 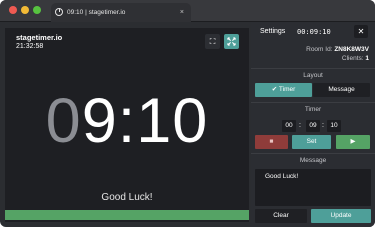 I want to click on play-icon: ▶, so click(x=353, y=141).